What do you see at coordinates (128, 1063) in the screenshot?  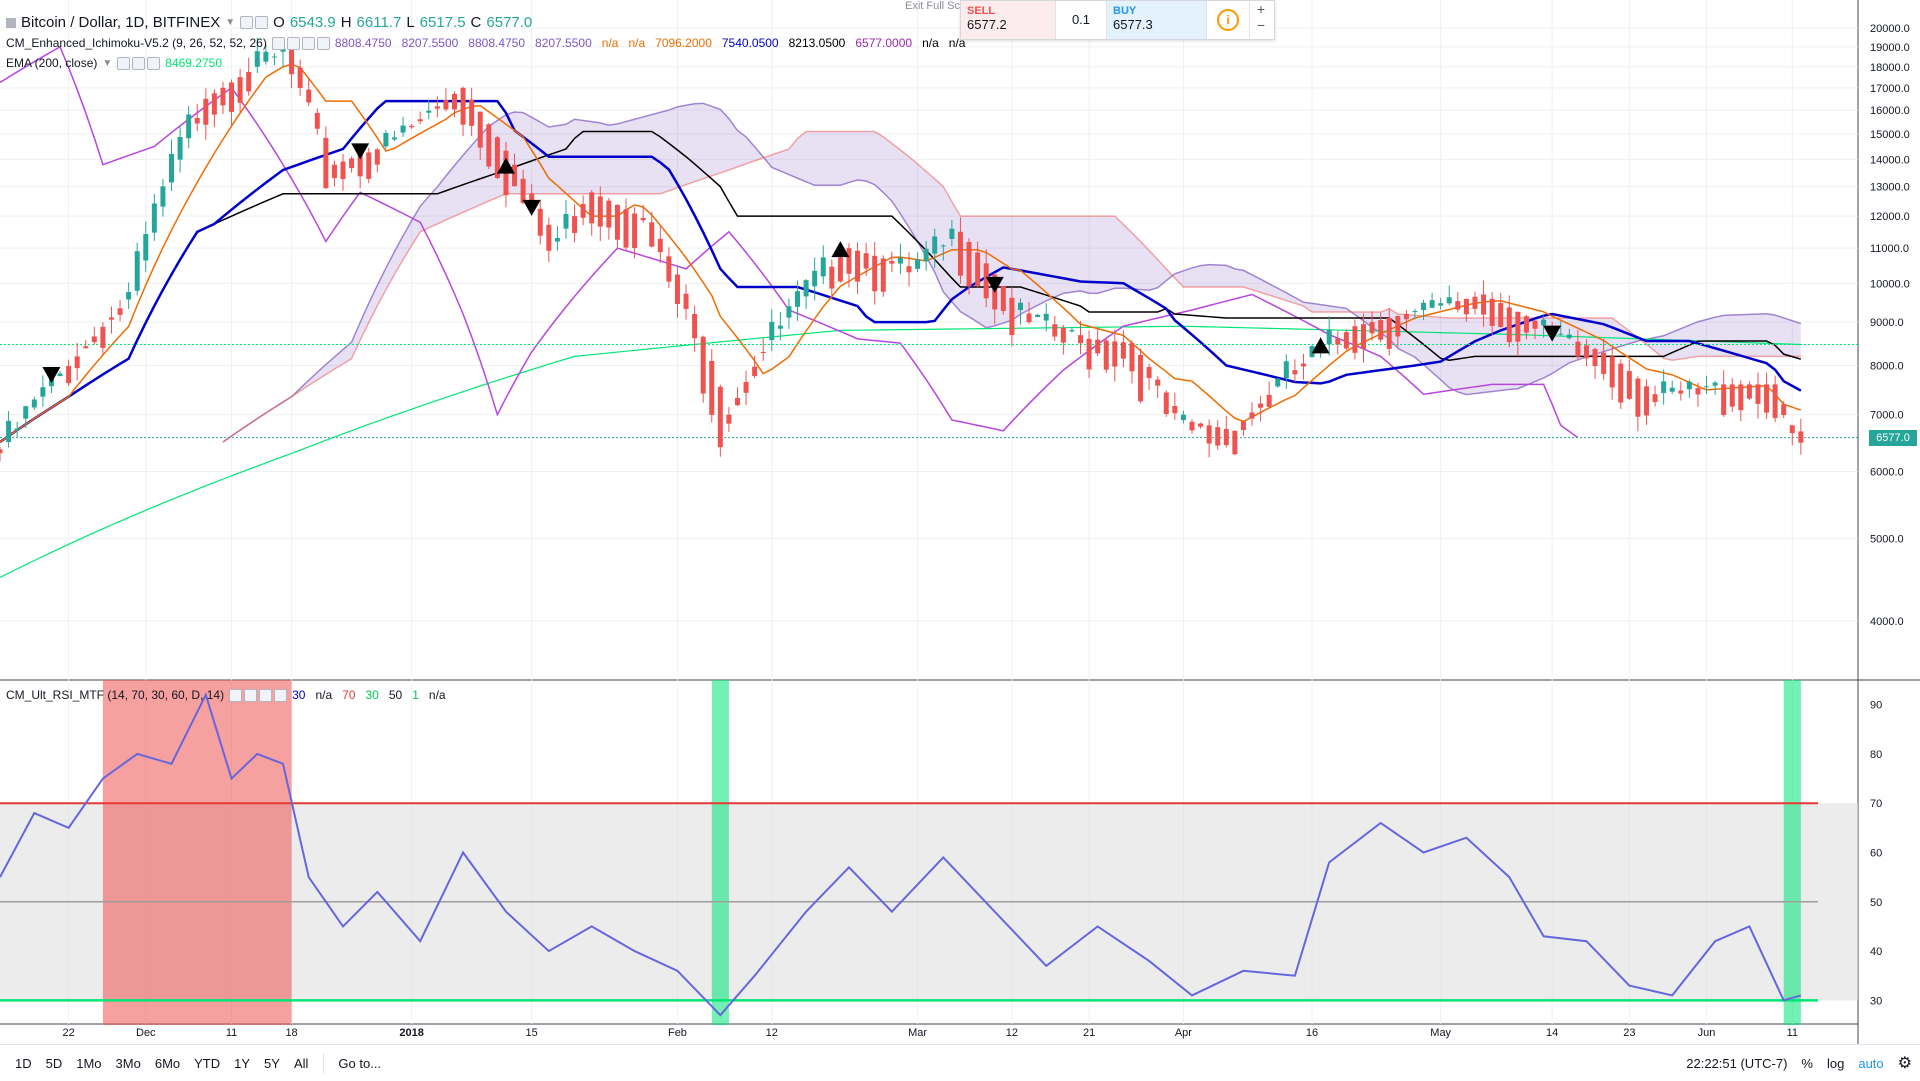 I see `timeframe-3mo: 3Mo` at bounding box center [128, 1063].